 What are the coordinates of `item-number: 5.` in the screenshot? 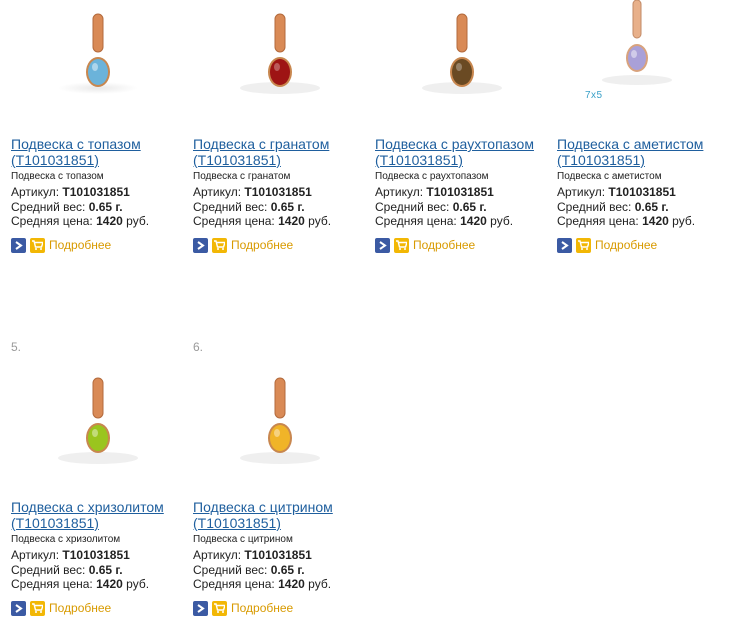 It's located at (16, 347).